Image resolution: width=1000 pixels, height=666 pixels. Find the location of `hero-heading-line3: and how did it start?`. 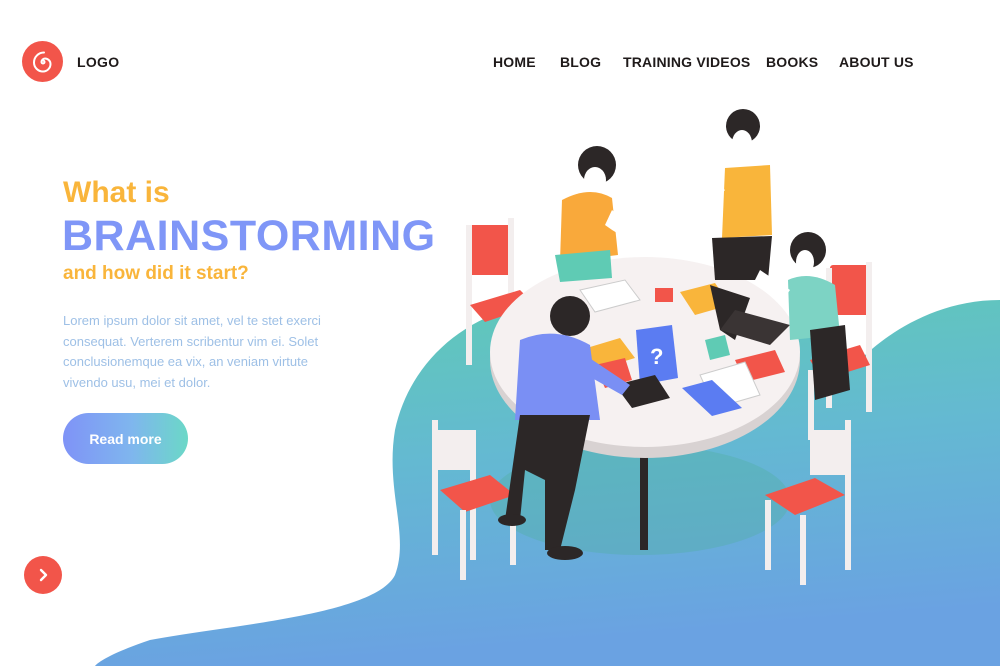

hero-heading-line3: and how did it start? is located at coordinates (156, 273).